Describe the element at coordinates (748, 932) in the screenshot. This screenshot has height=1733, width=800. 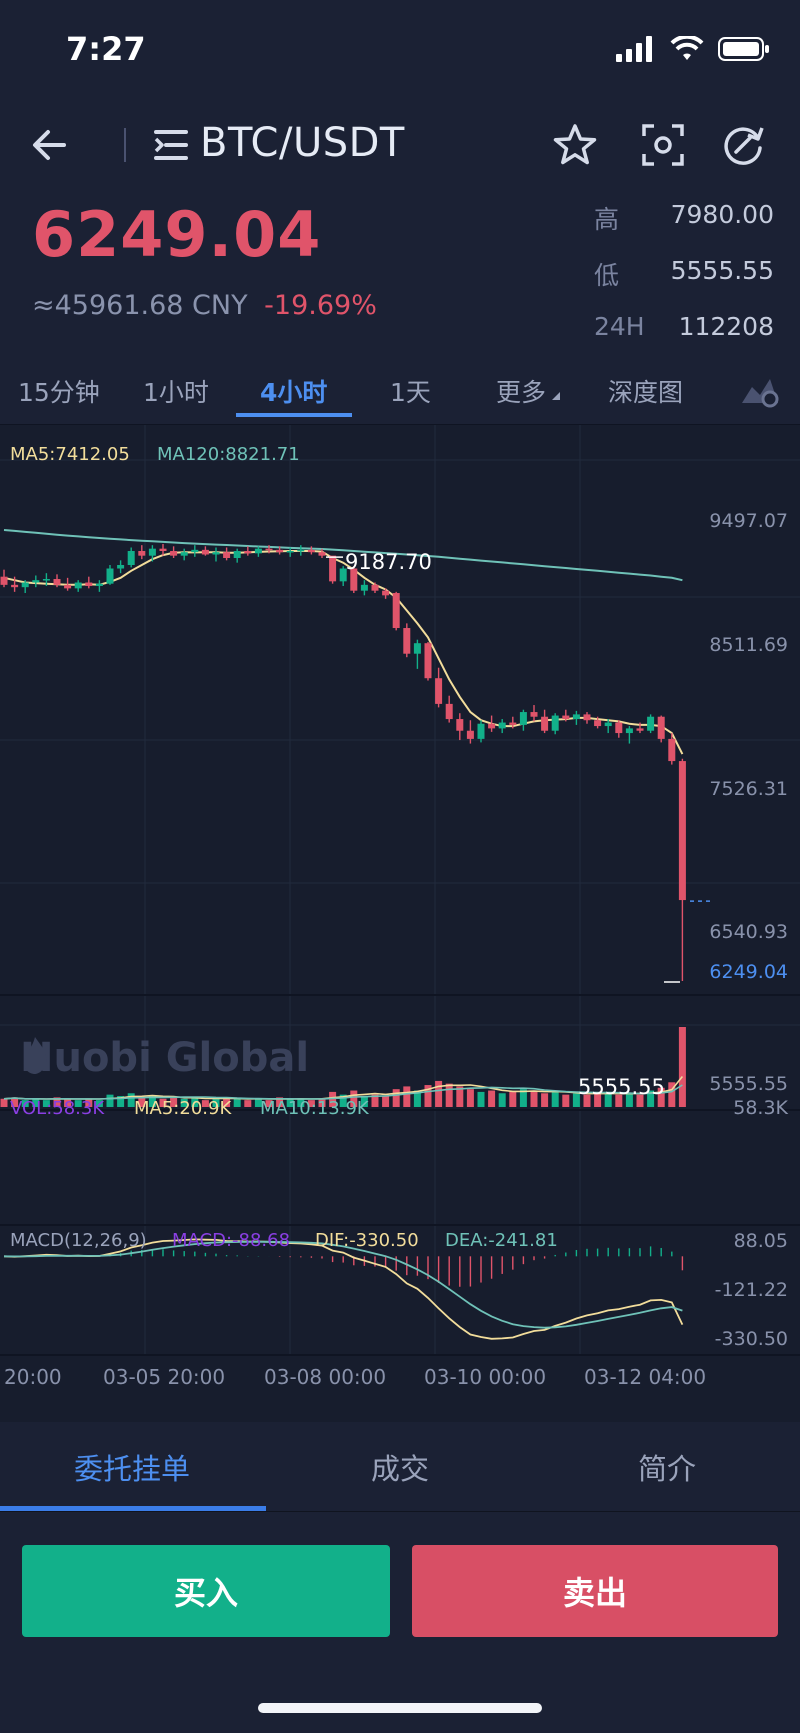
I see `price-tick-4: 6540.93` at that location.